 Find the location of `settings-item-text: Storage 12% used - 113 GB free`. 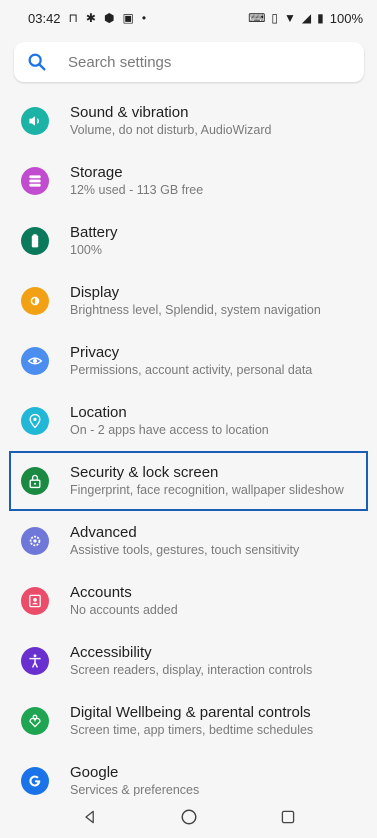

settings-item-text: Storage 12% used - 113 GB free is located at coordinates (136, 181).